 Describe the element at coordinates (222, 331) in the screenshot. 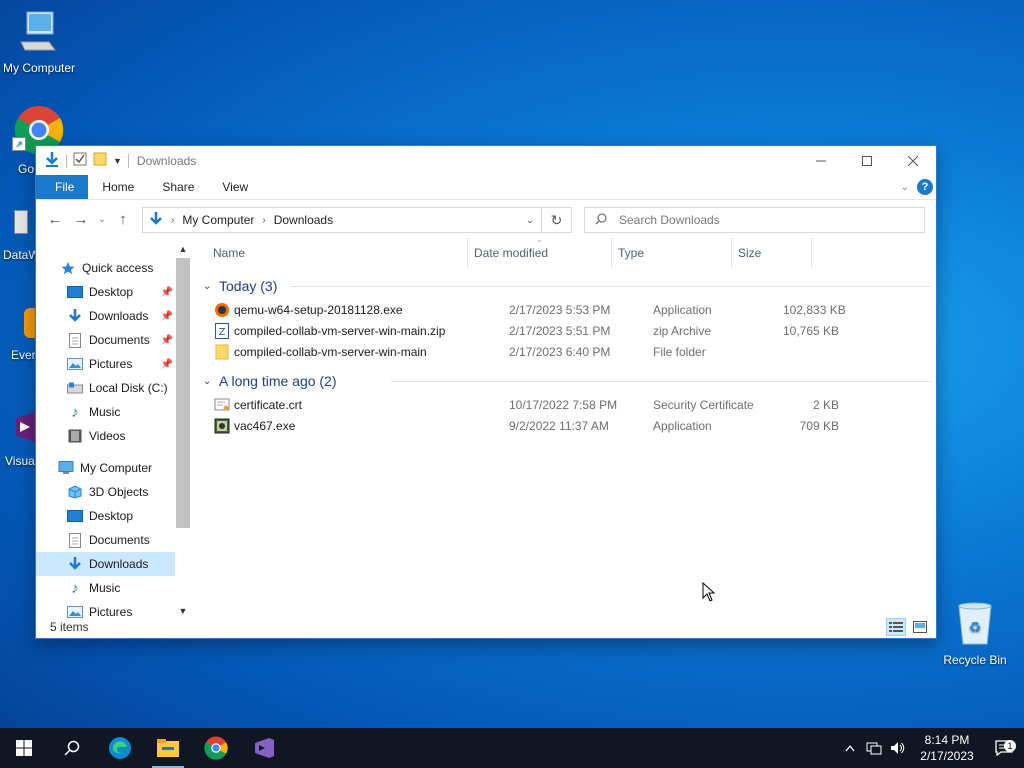

I see `zip-icon: Z` at that location.